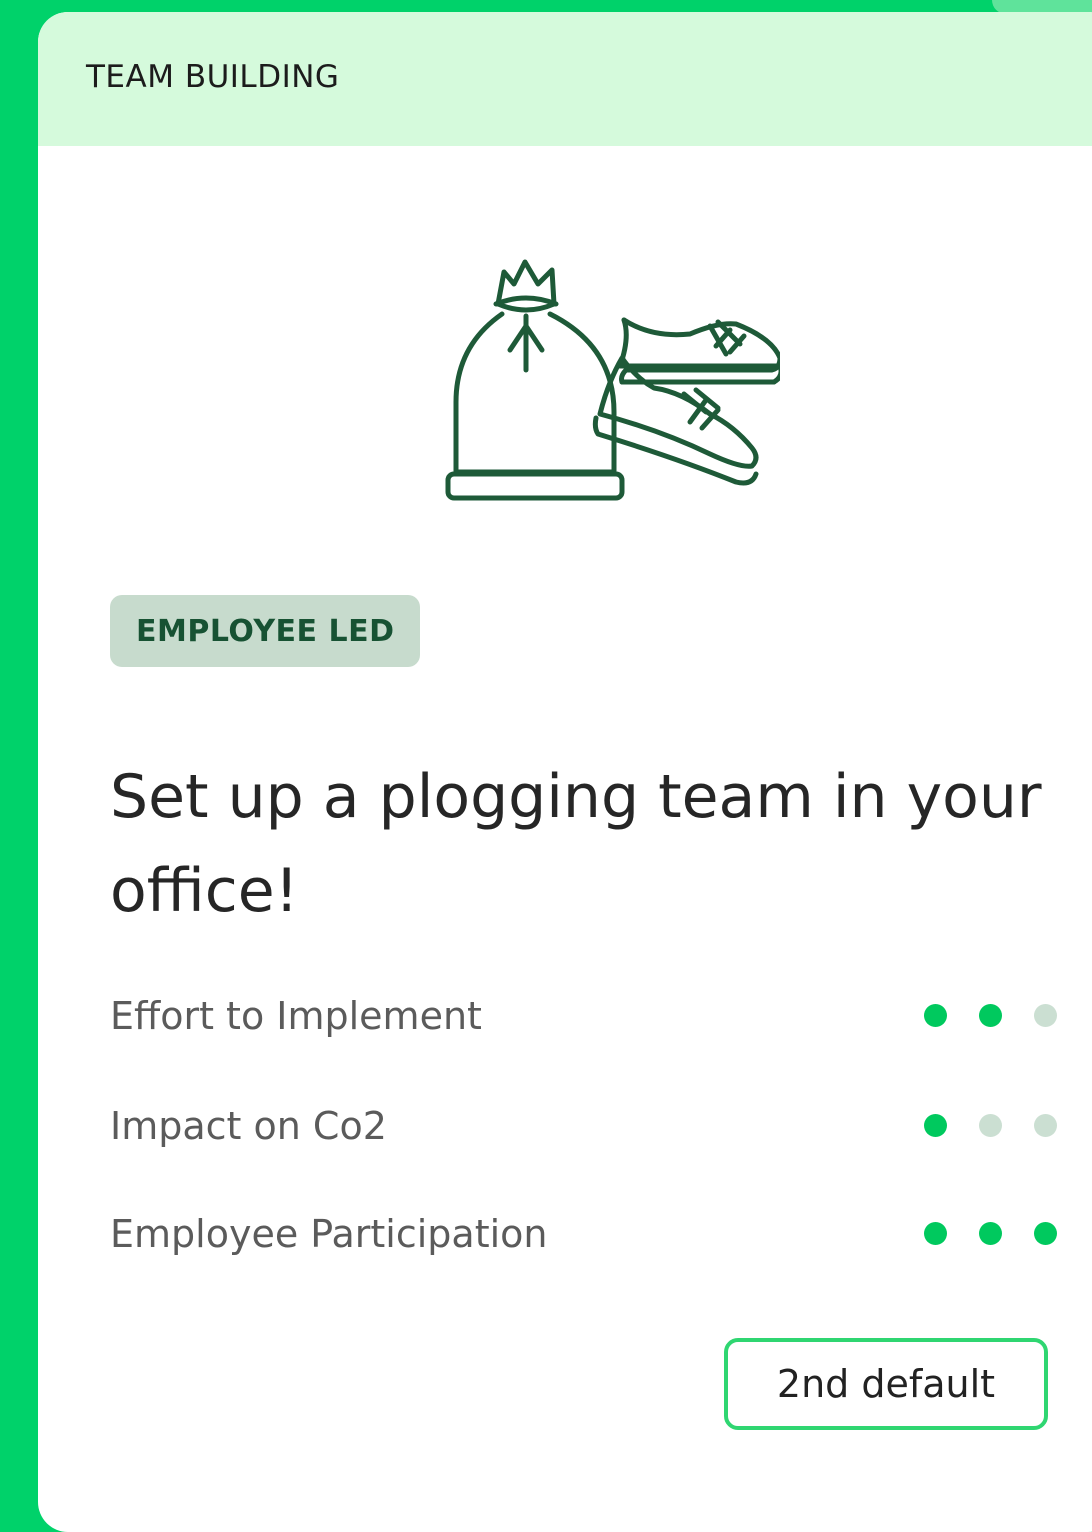 This screenshot has width=1092, height=1532. I want to click on metric-label-effort: Effort to Implement, so click(296, 1016).